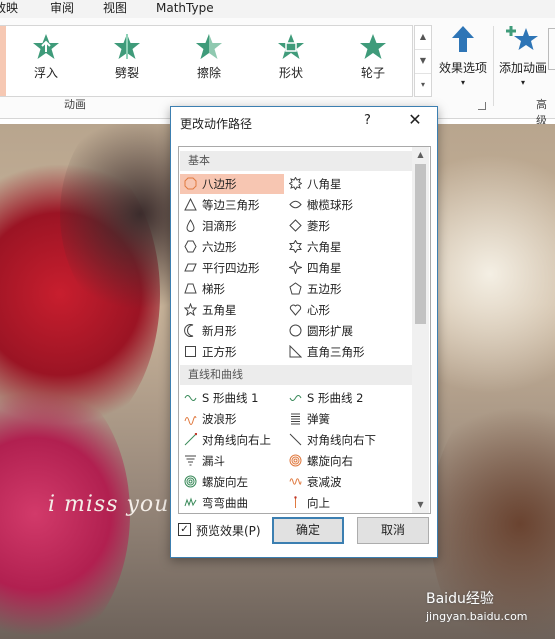 This screenshot has height=639, width=555. Describe the element at coordinates (420, 155) in the screenshot. I see `scroll-up-arrow-icon: ▲` at that location.